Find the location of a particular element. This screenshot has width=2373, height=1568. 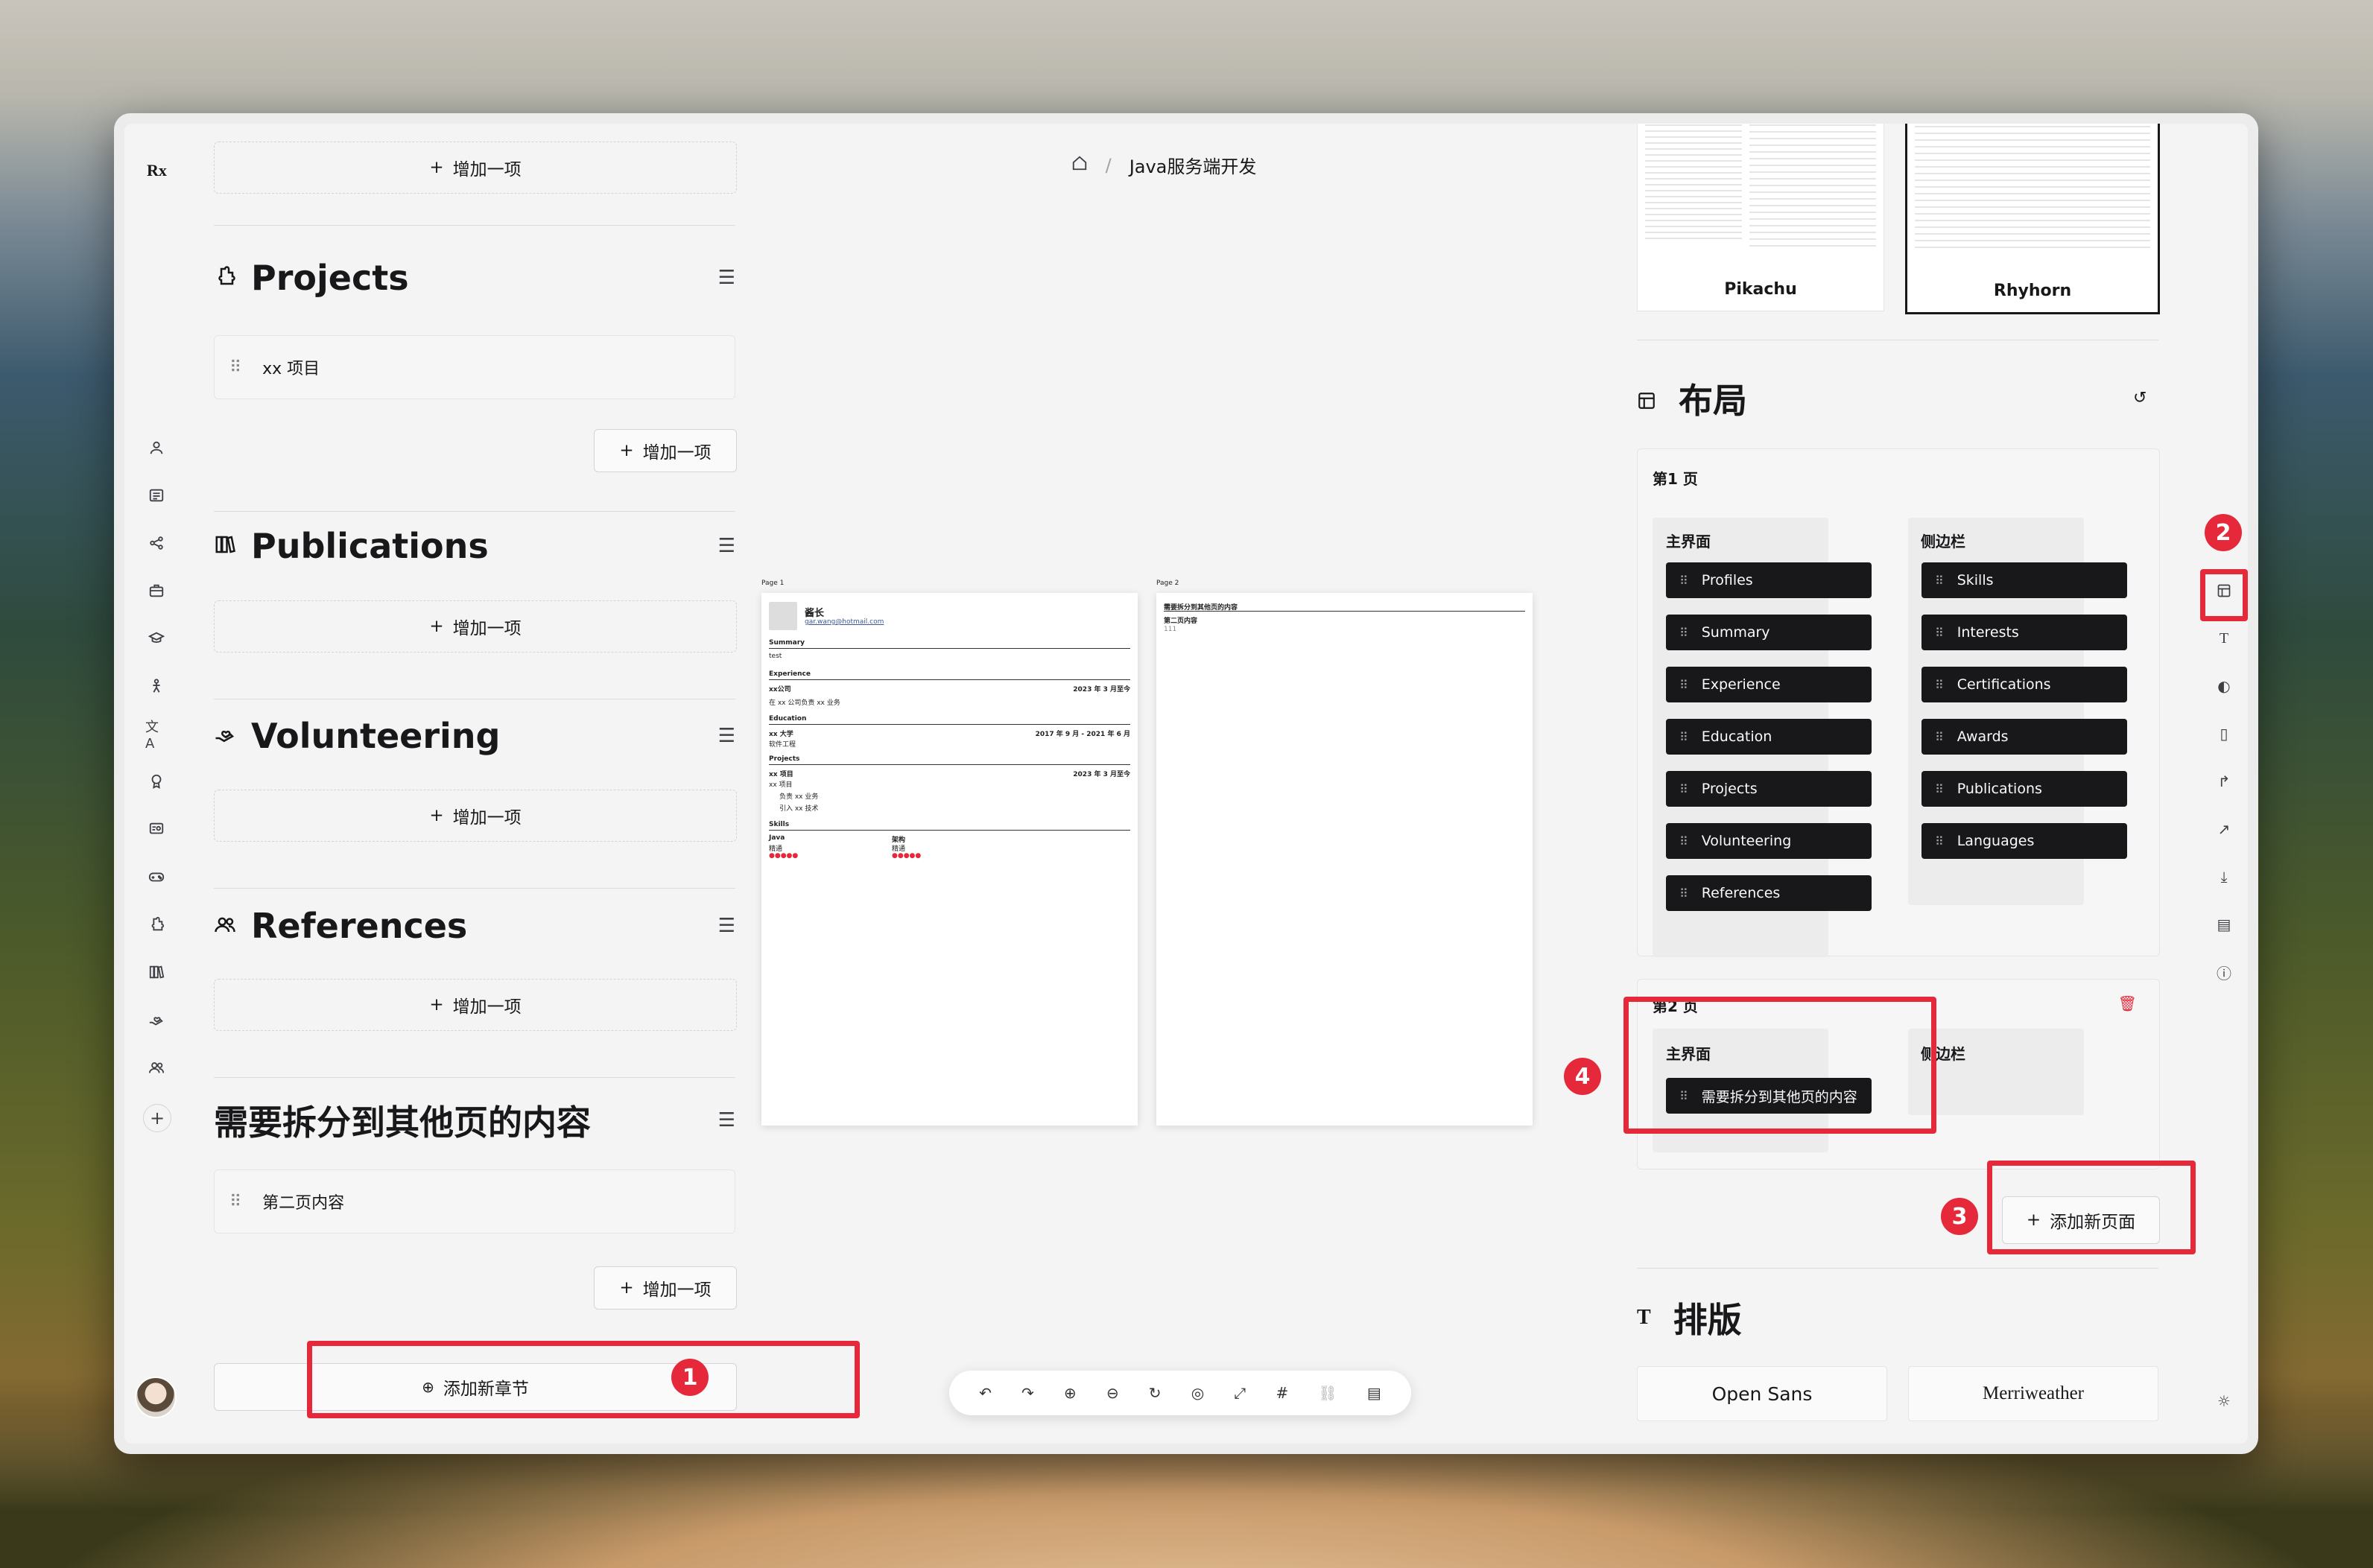

stats-icon: ↗ is located at coordinates (2224, 829).